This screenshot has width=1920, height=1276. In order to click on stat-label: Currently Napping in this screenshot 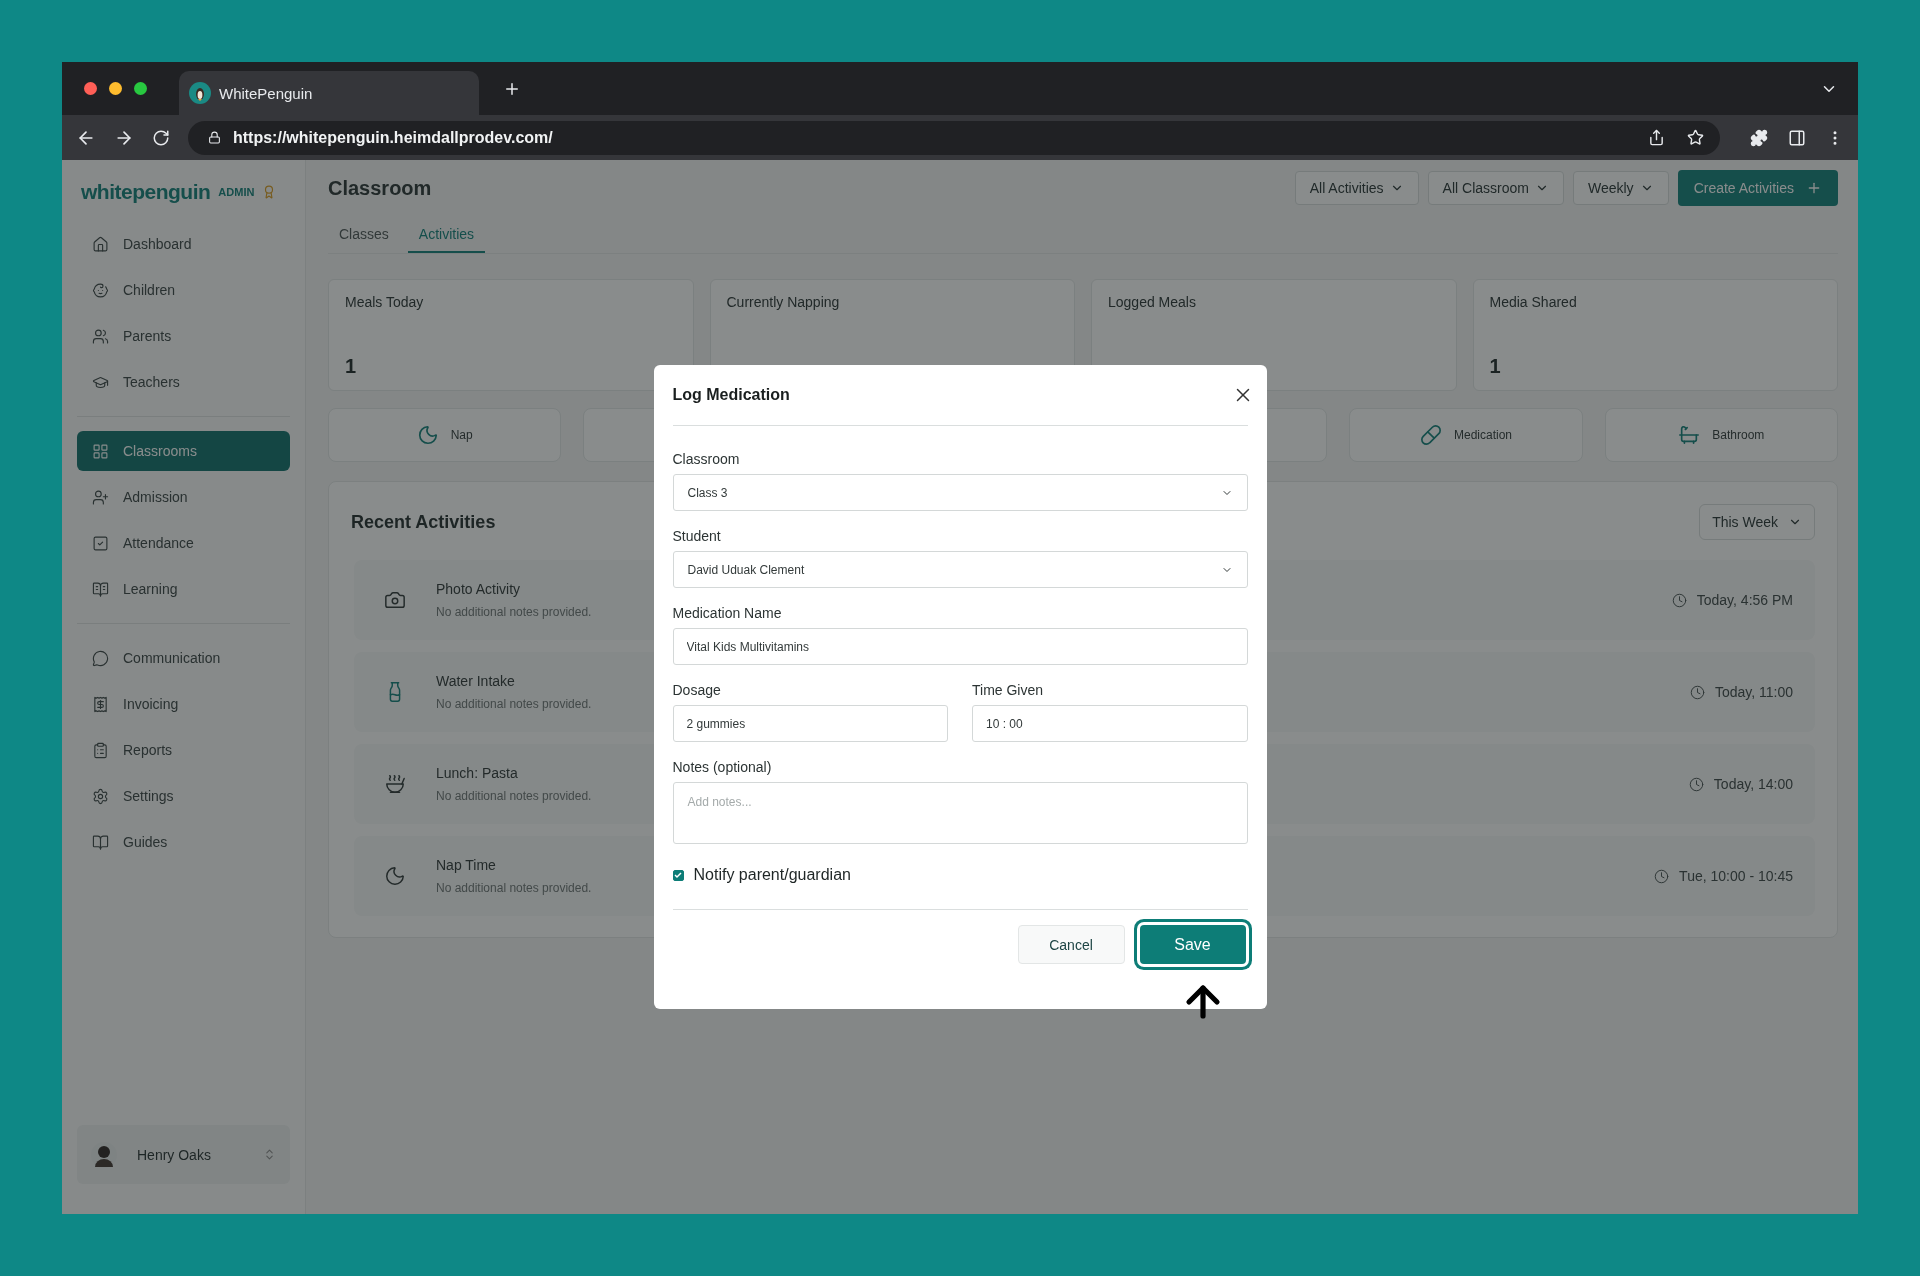, I will do `click(783, 302)`.